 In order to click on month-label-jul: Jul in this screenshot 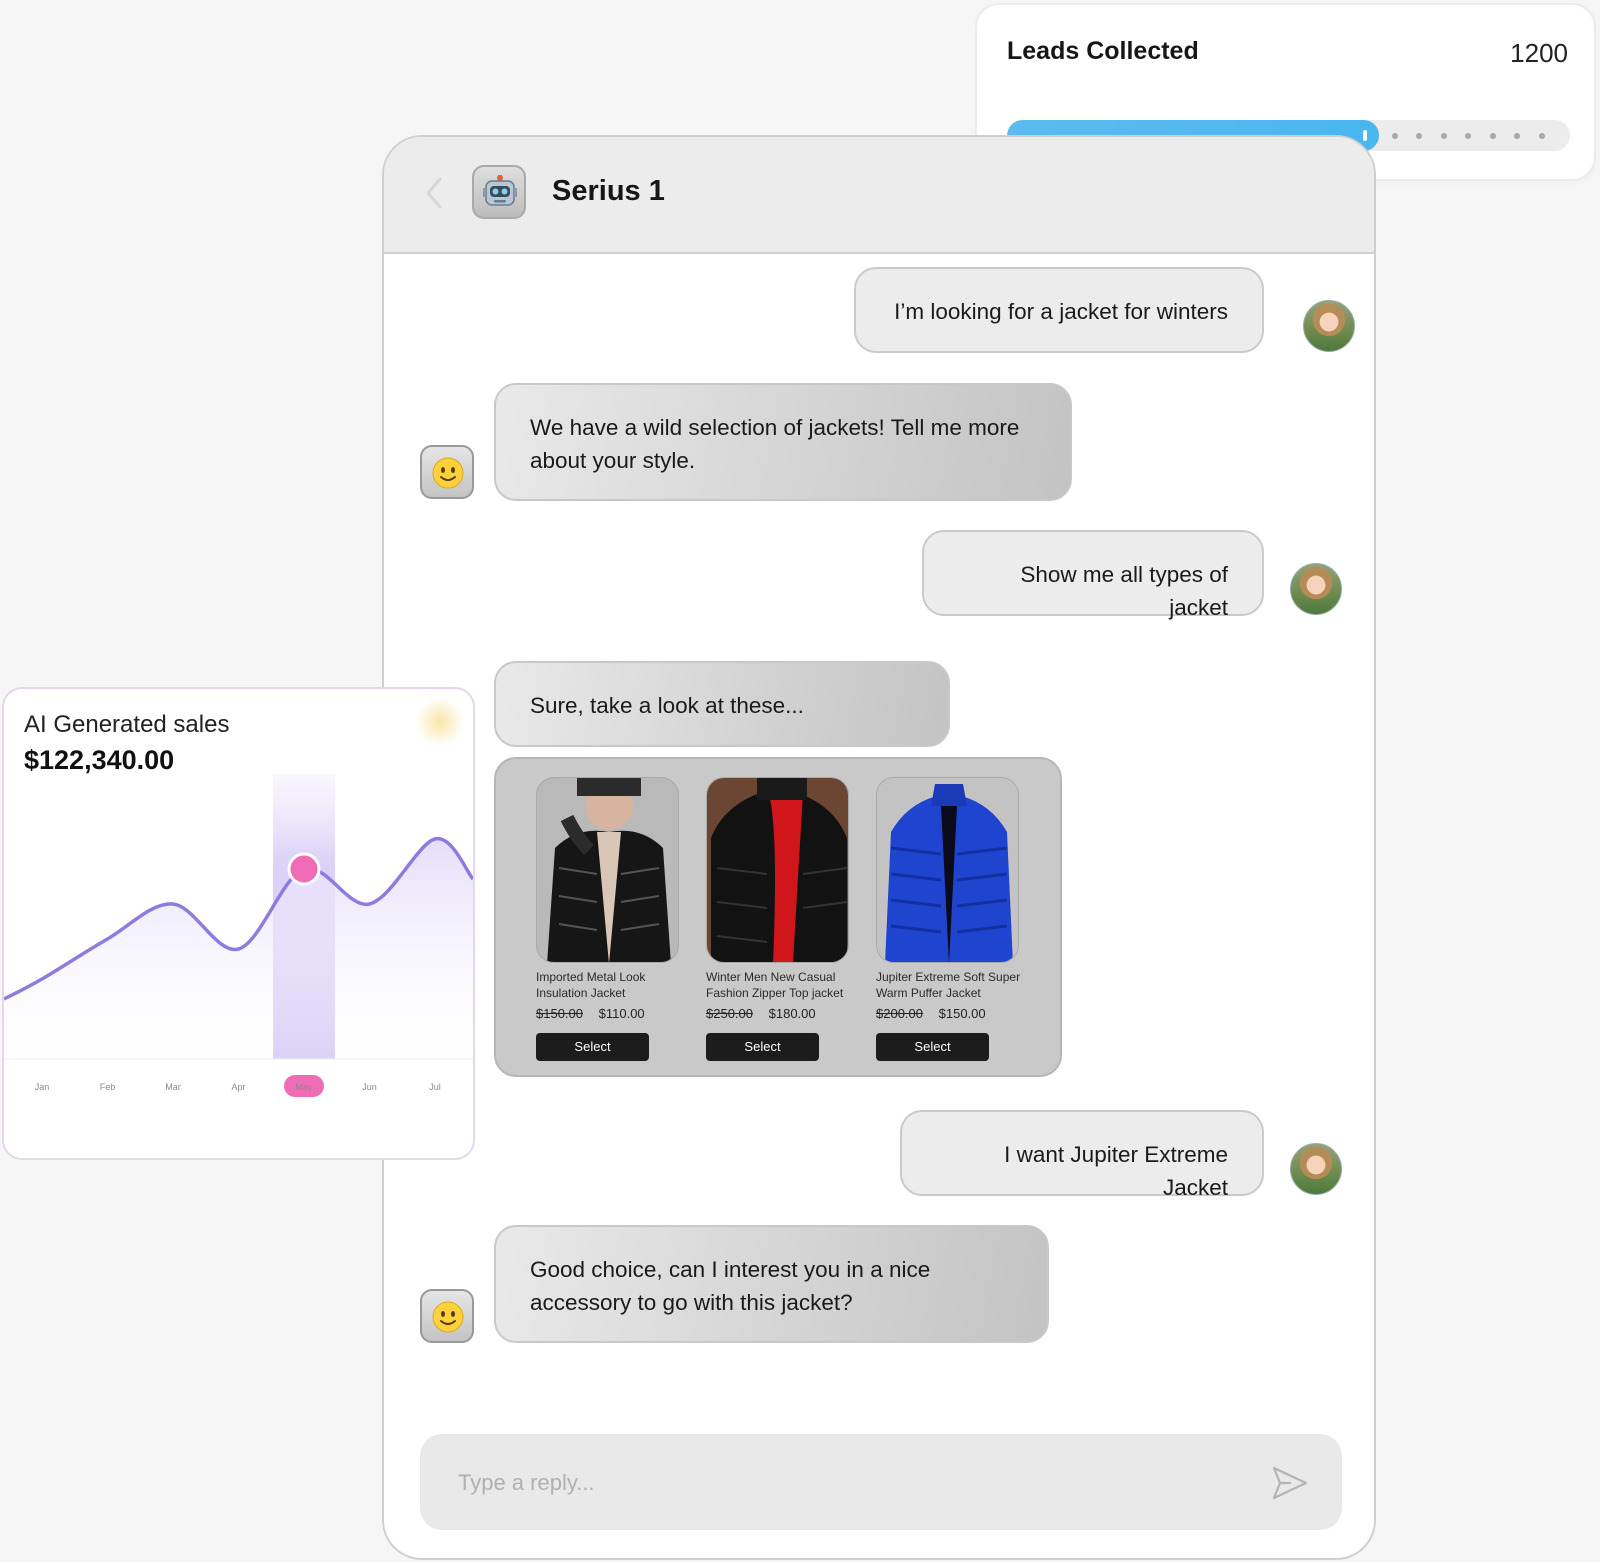, I will do `click(435, 1087)`.